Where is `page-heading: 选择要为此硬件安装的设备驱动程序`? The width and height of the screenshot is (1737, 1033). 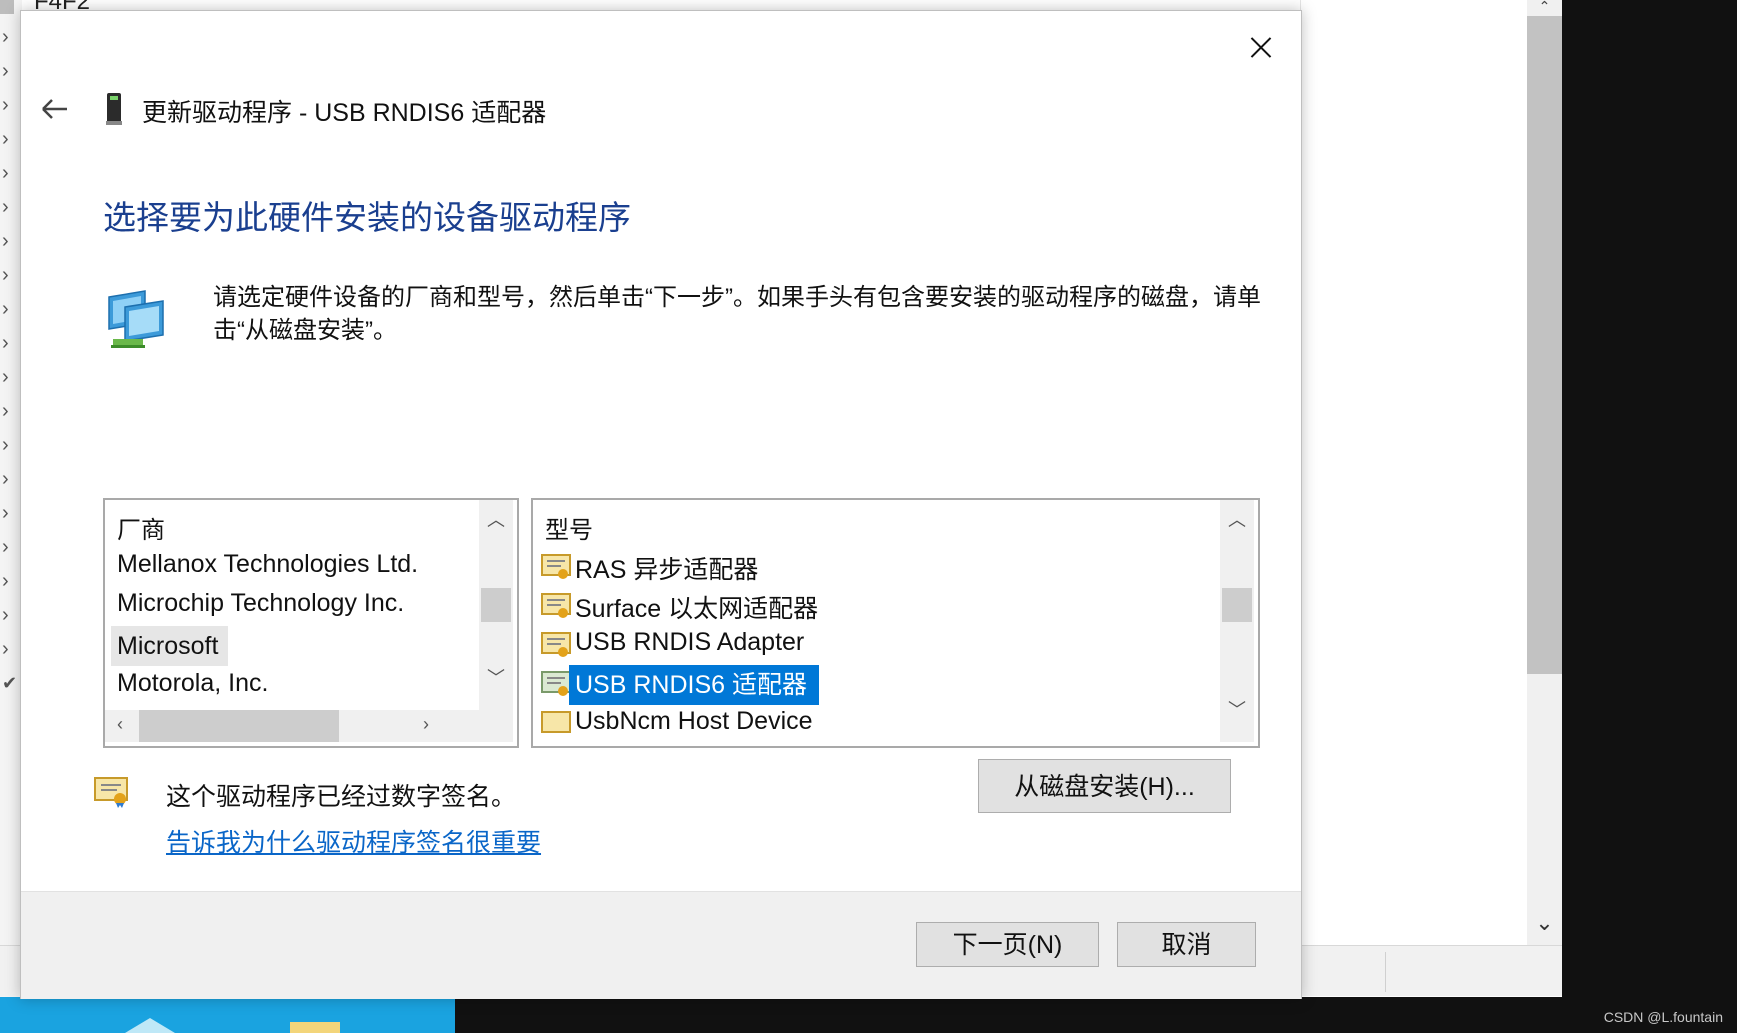
page-heading: 选择要为此硬件安装的设备驱动程序 is located at coordinates (367, 217).